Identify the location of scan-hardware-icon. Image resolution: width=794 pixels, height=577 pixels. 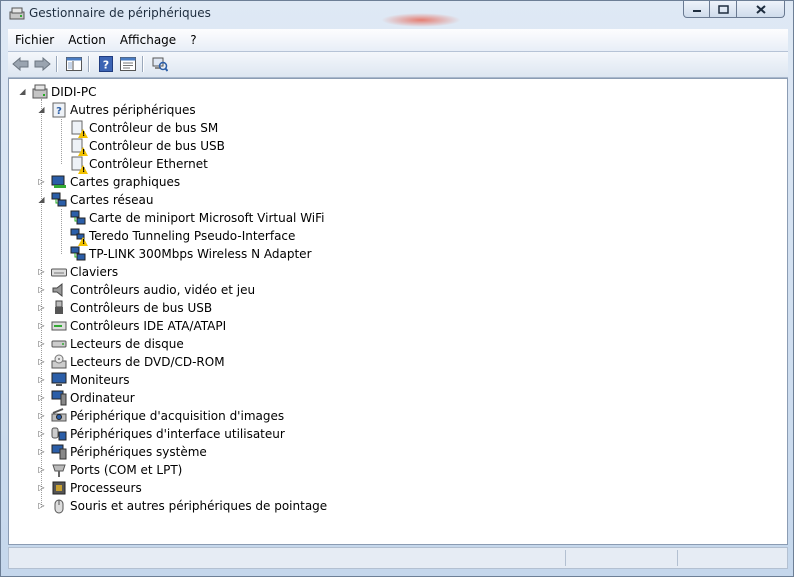
(160, 64).